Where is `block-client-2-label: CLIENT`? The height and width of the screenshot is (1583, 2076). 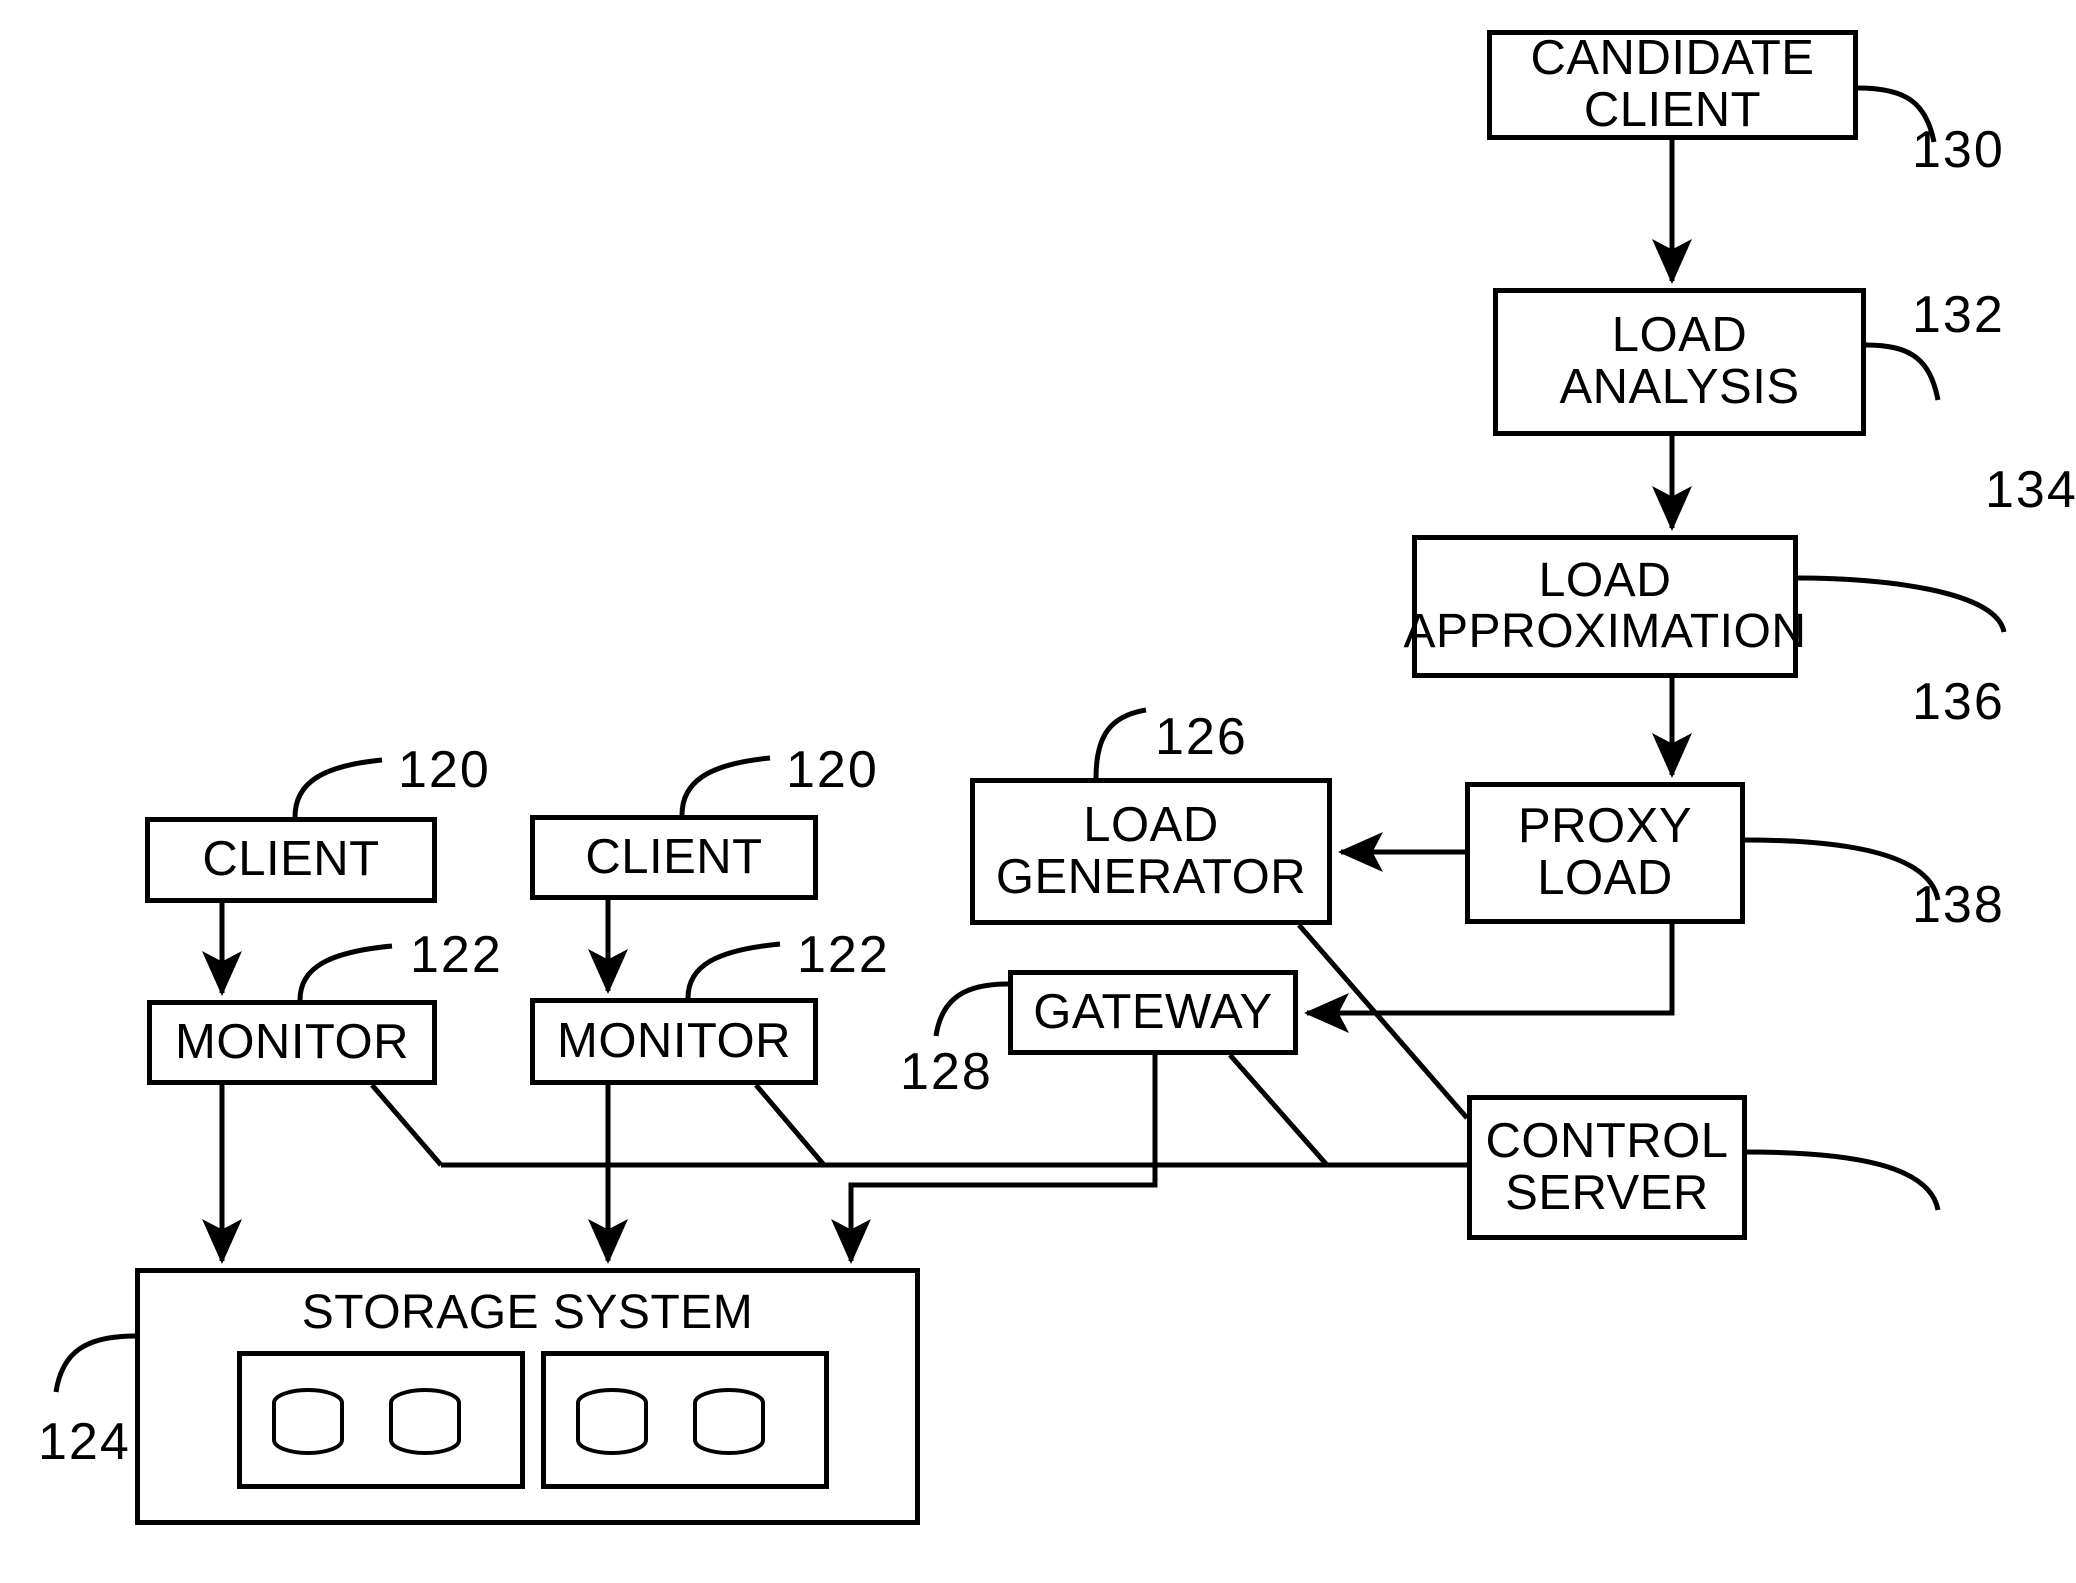 block-client-2-label: CLIENT is located at coordinates (674, 856).